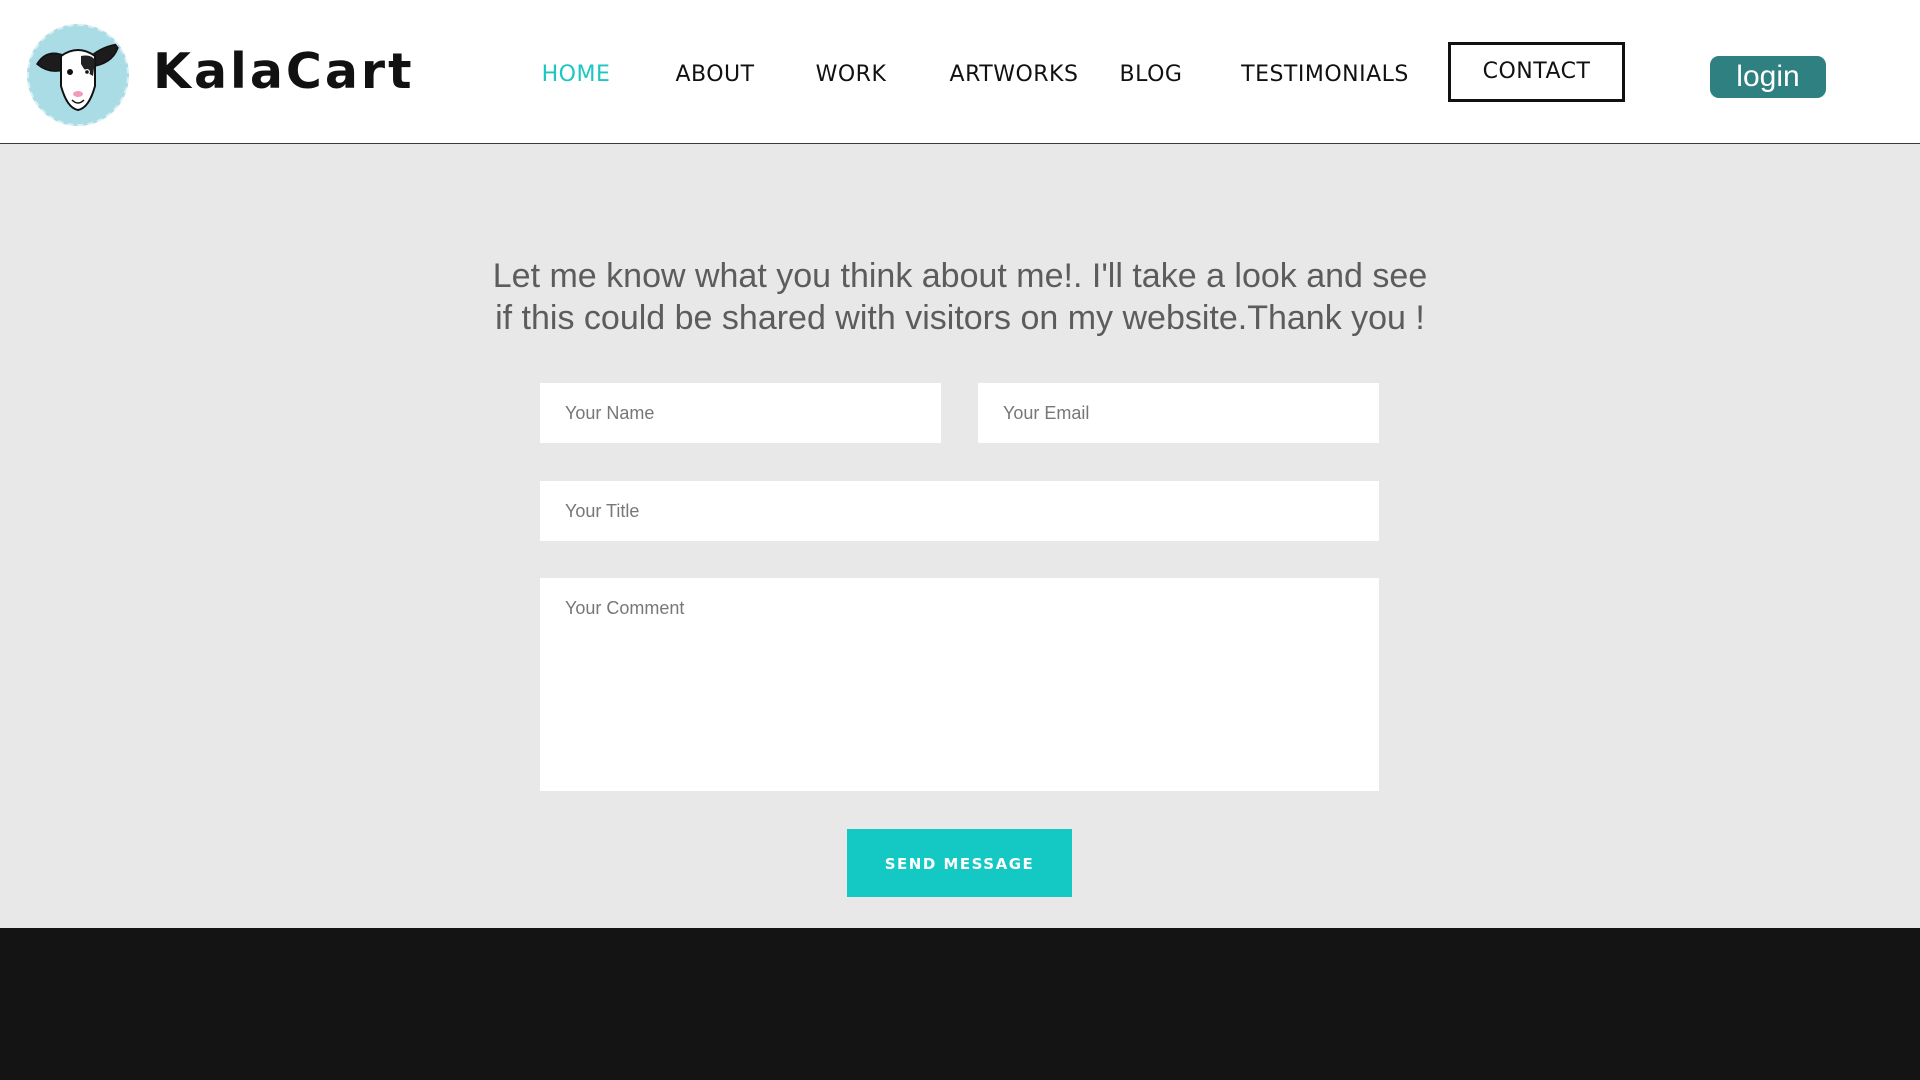  I want to click on title-input, so click(959, 511).